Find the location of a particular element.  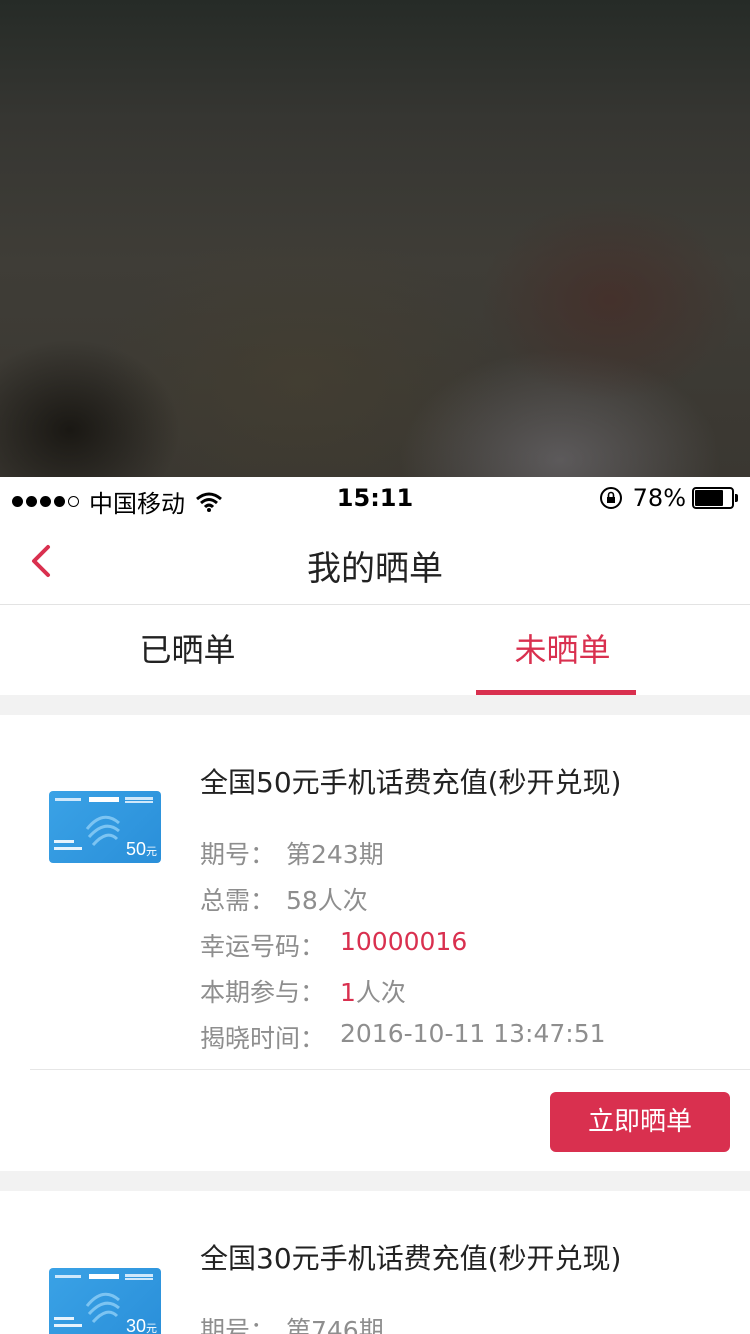

lucky-number-value: 10000016 is located at coordinates (404, 941).